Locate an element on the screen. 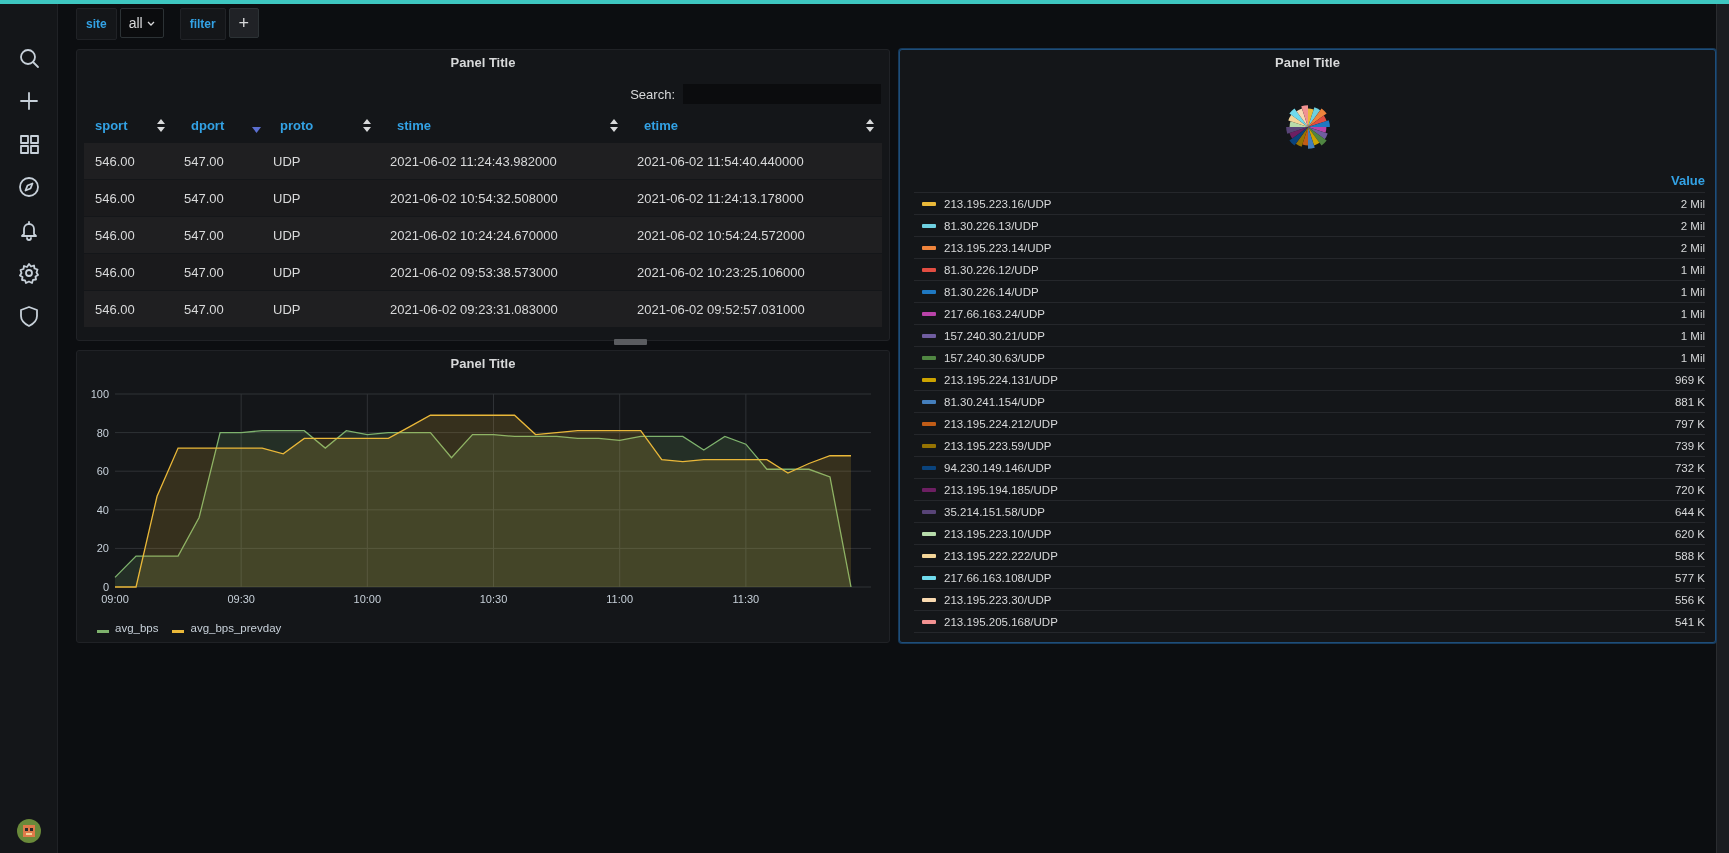  add-filter-button: + is located at coordinates (243, 23).